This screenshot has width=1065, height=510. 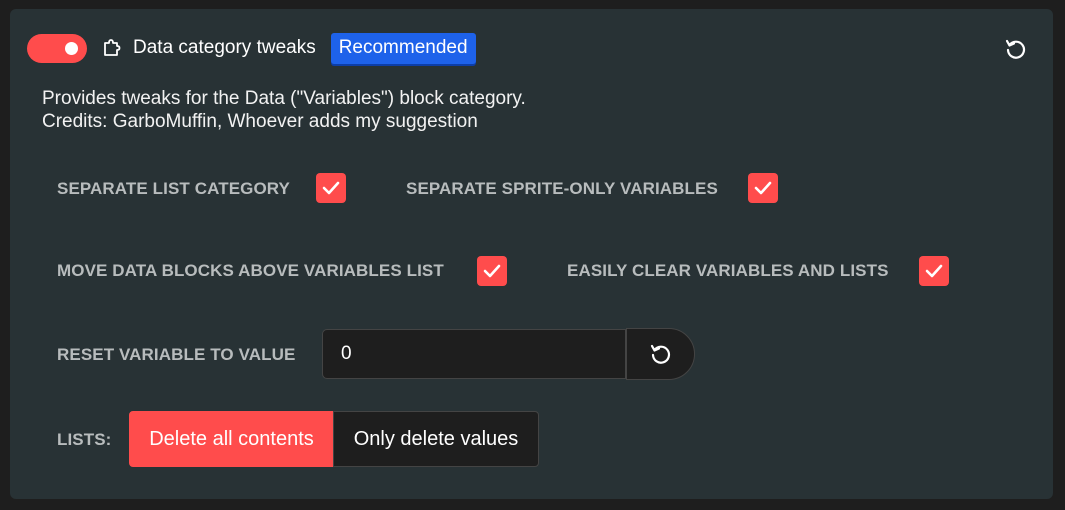 I want to click on separate-list-category-label: SEPARATE LIST CATEGORY, so click(x=173, y=188).